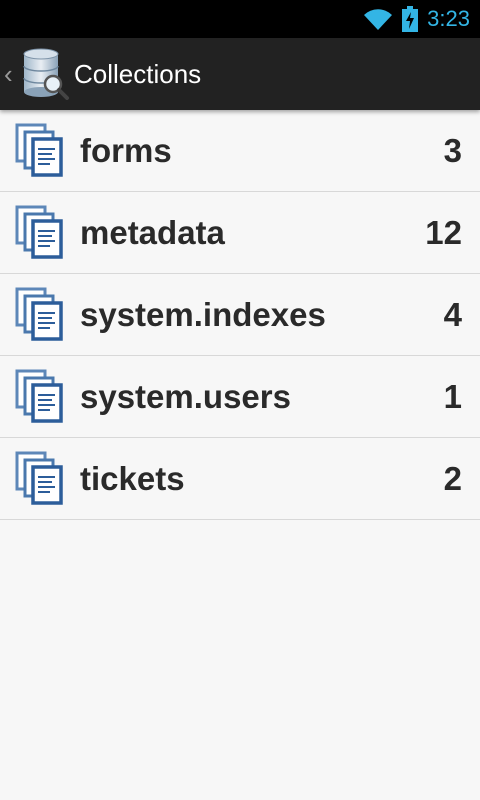  I want to click on list-item: system.users 1, so click(240, 397).